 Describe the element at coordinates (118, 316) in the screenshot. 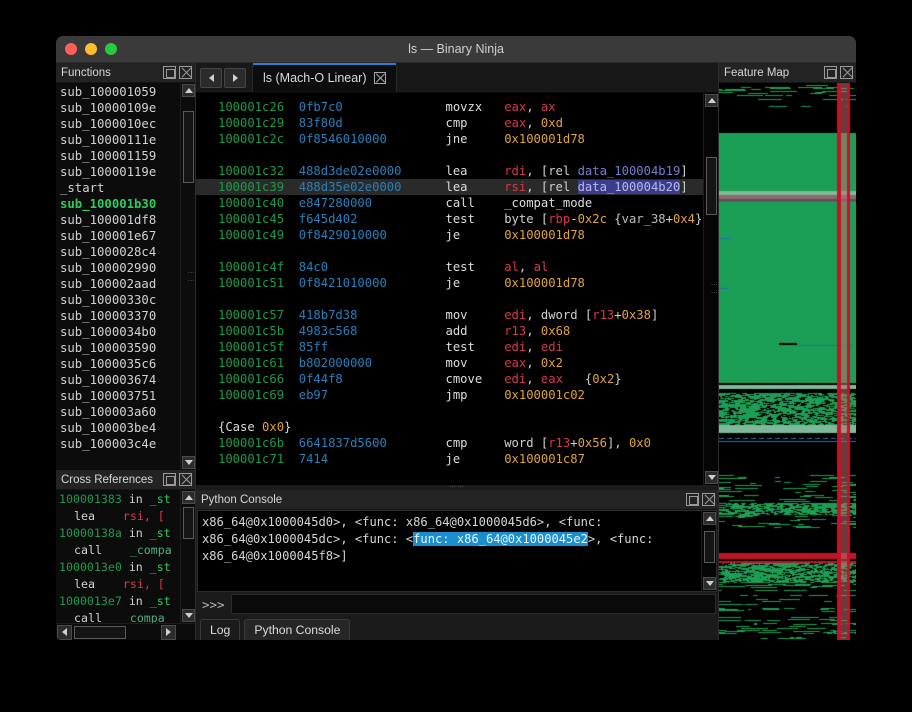

I see `function-list-item: sub_100003370` at that location.